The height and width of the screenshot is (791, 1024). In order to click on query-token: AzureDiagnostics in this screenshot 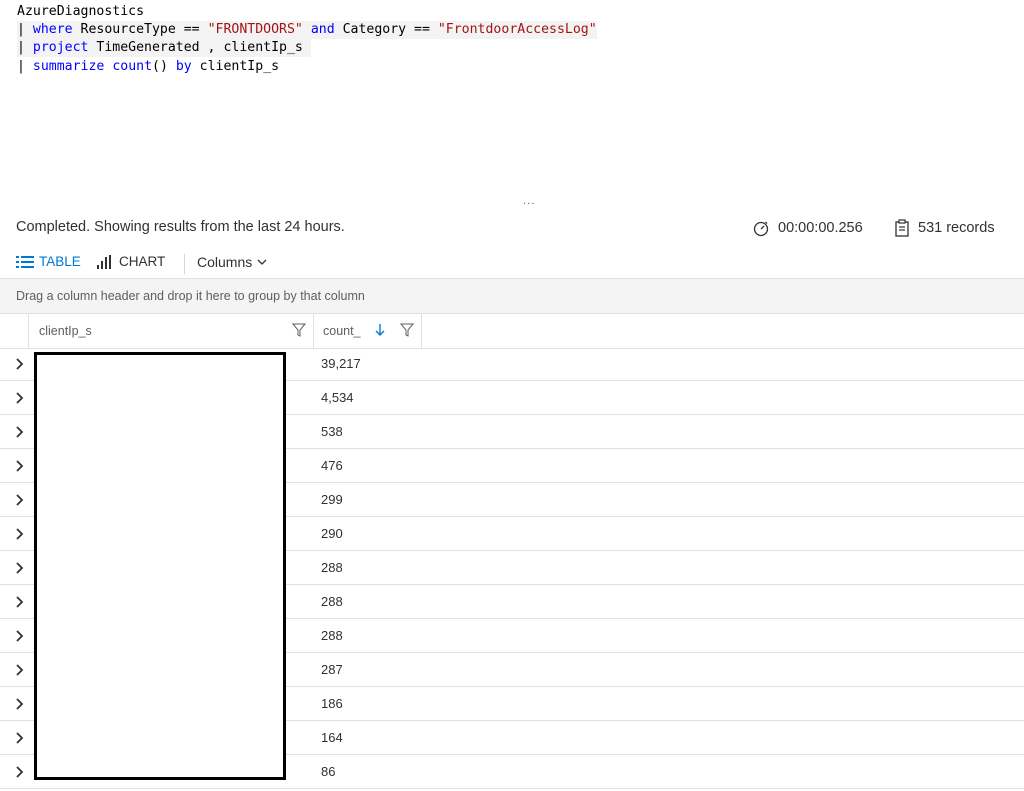, I will do `click(81, 11)`.